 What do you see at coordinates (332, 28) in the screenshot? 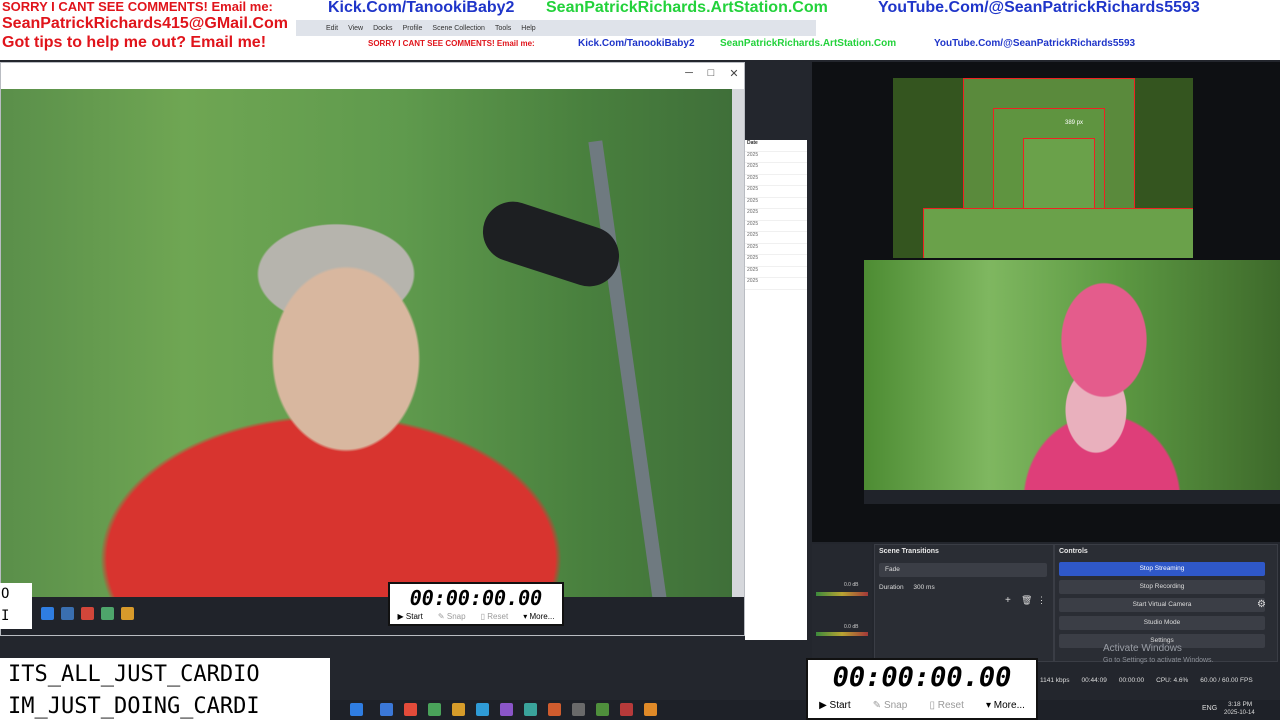
I see `menu-item-edit: Edit` at bounding box center [332, 28].